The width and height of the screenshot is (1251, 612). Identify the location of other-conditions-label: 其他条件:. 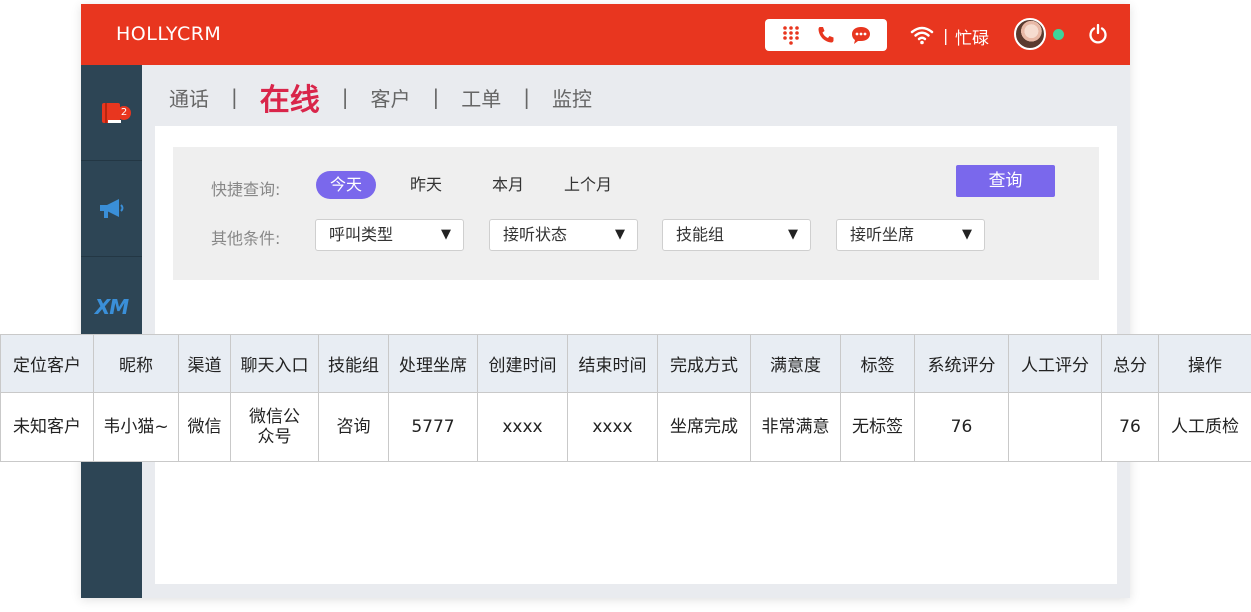
(246, 238).